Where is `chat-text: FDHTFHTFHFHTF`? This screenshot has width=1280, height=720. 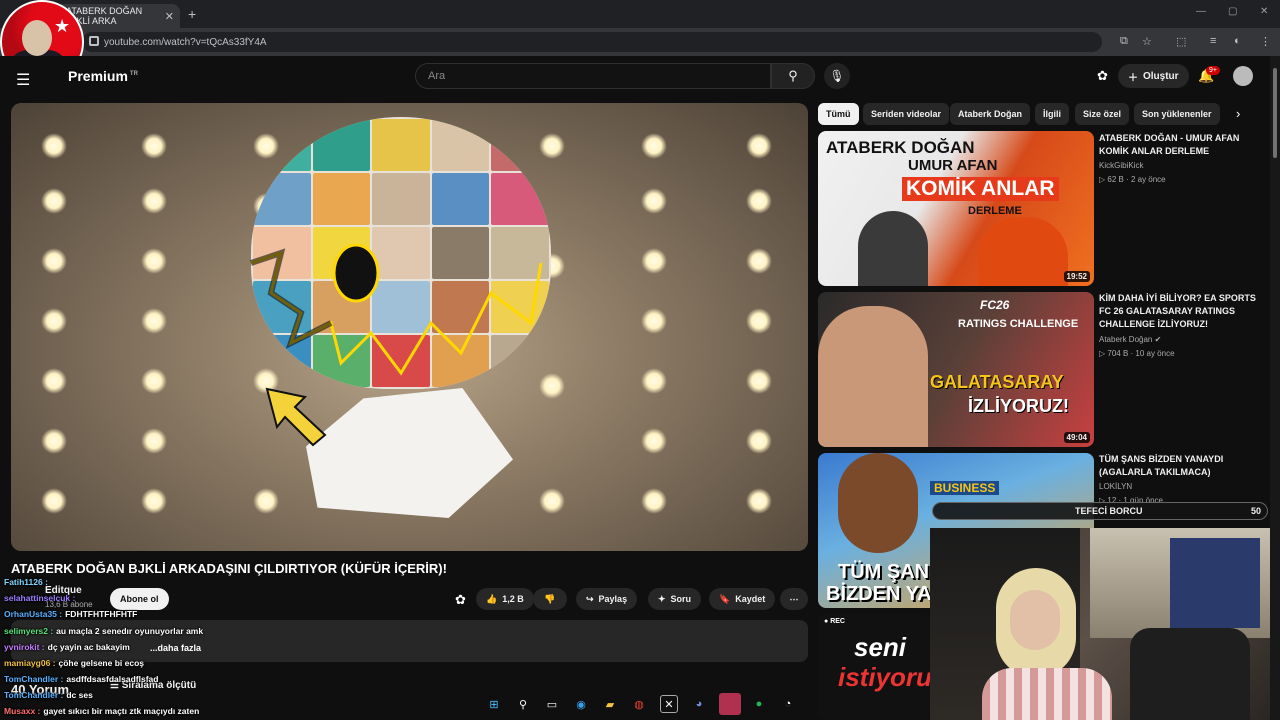 chat-text: FDHTFHTFHFHTF is located at coordinates (101, 614).